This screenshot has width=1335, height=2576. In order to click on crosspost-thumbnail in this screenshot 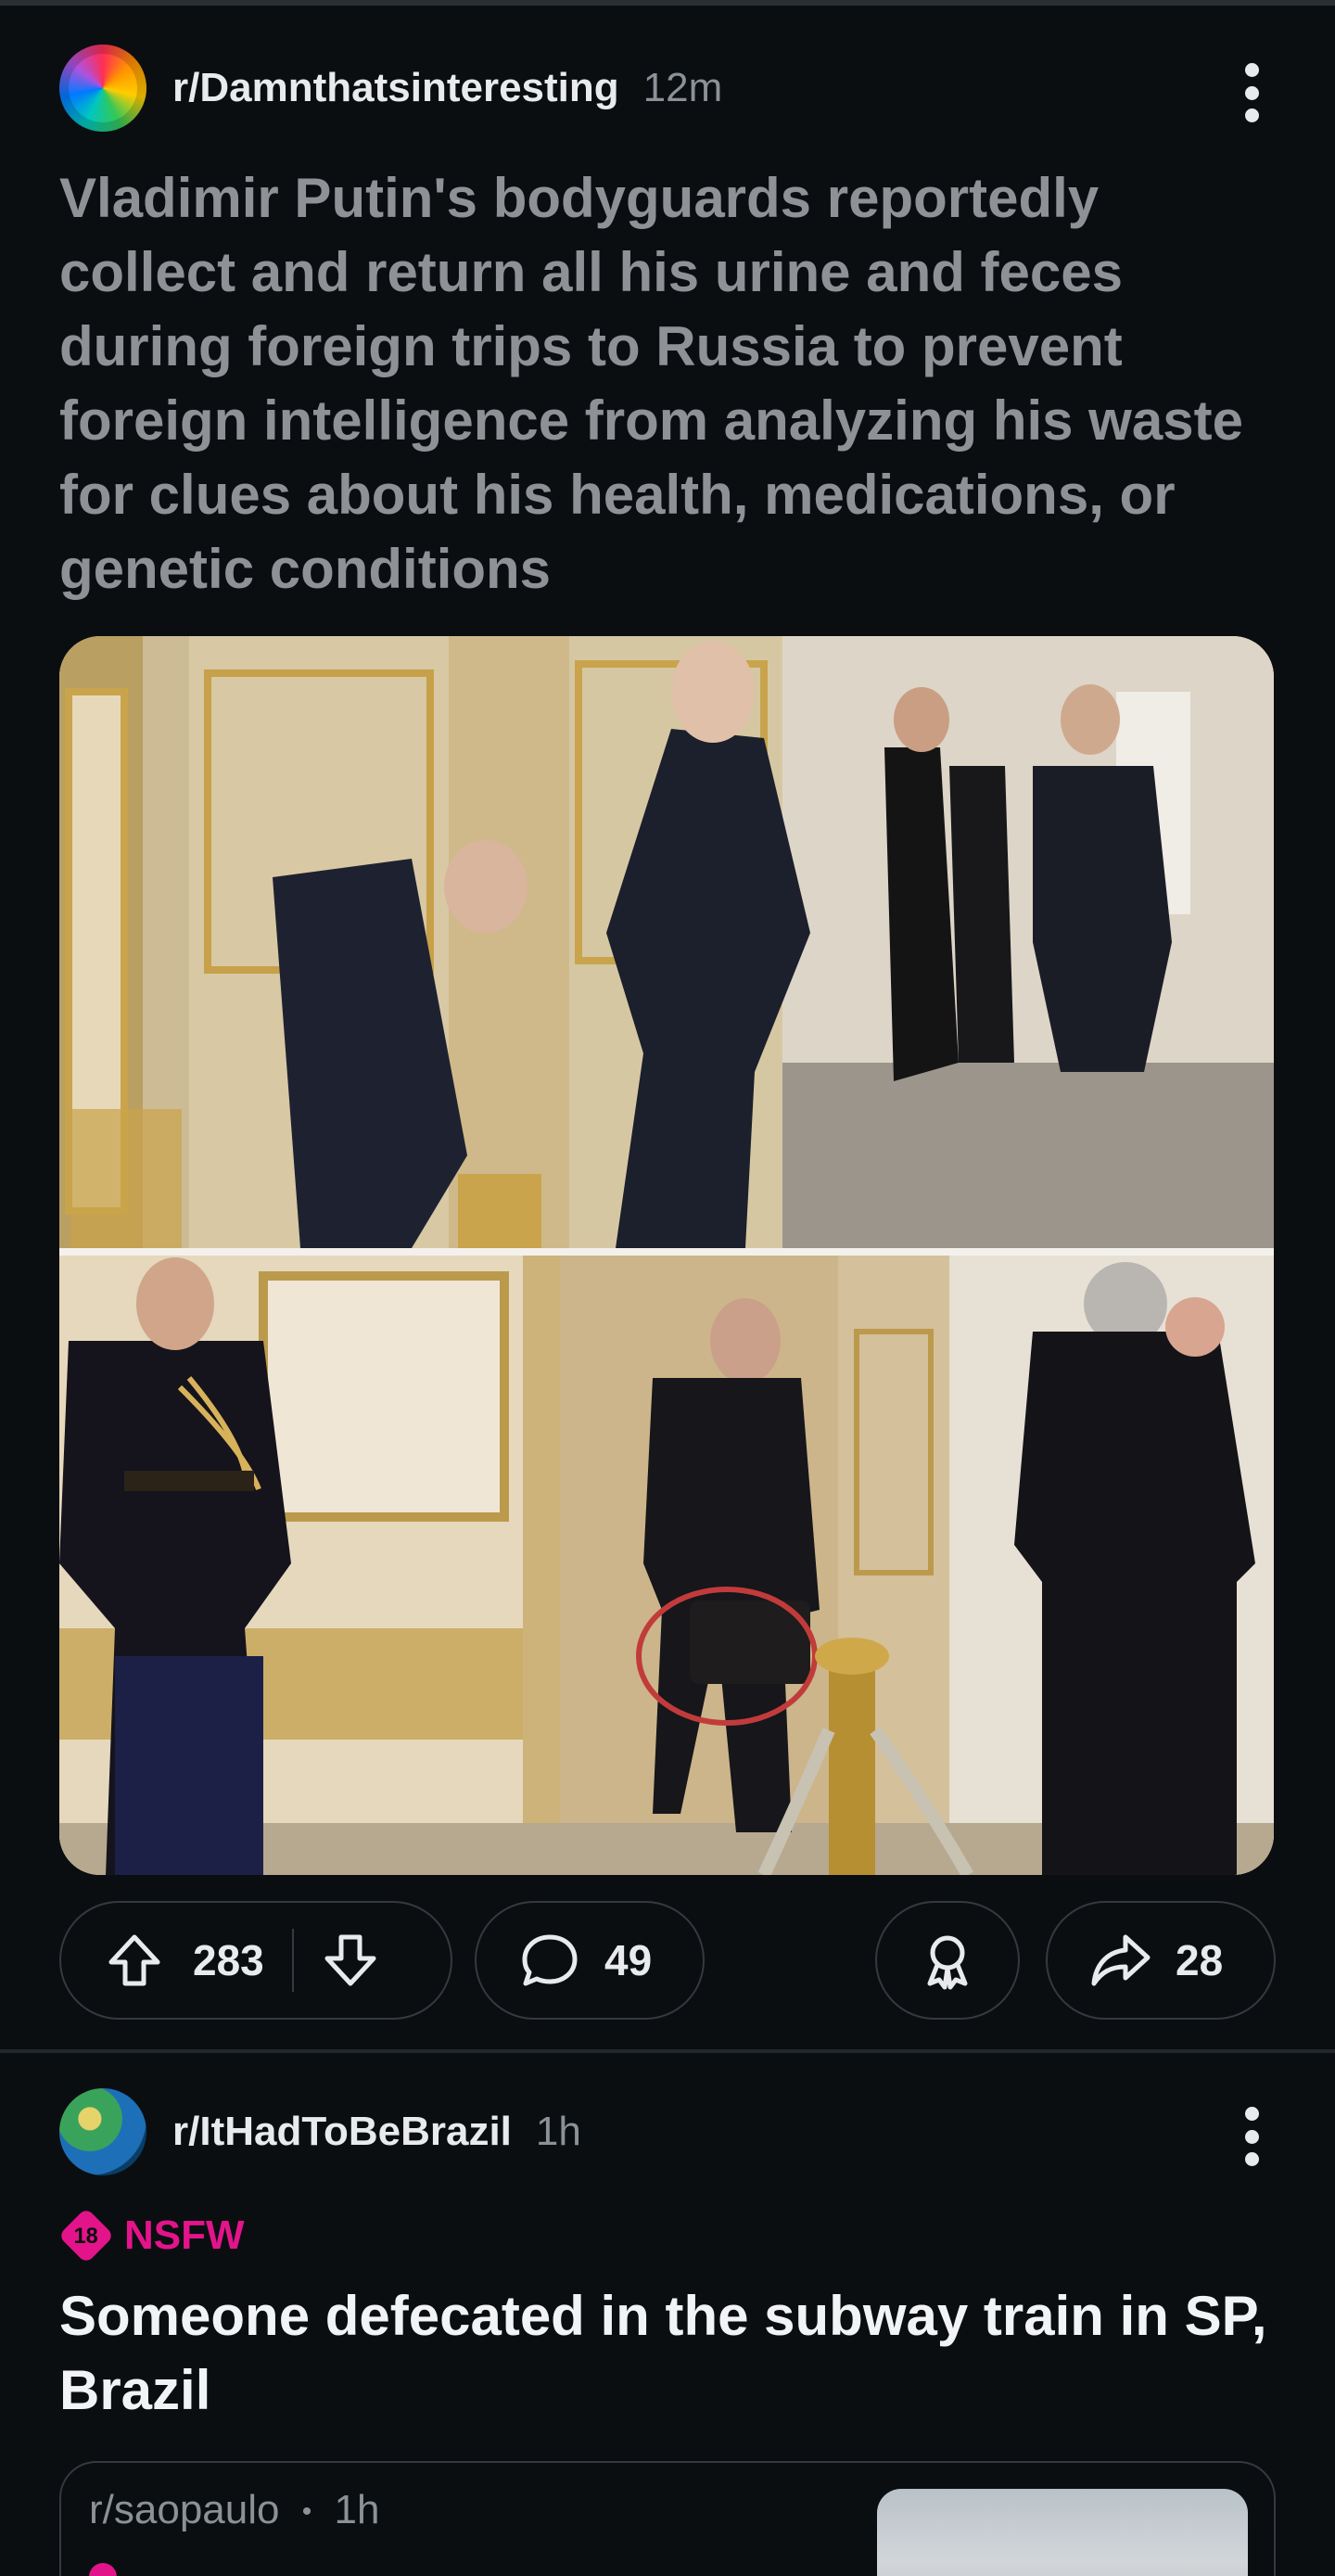, I will do `click(1062, 2532)`.